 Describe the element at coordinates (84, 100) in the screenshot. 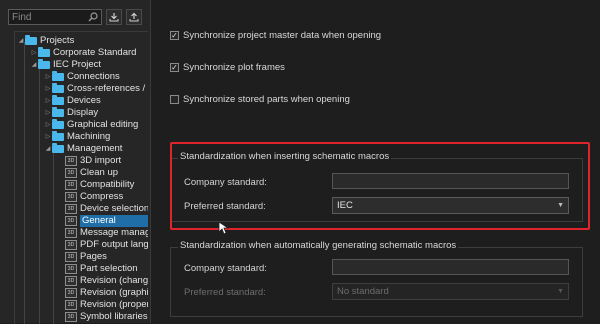

I see `tree-node-label: Devices` at that location.